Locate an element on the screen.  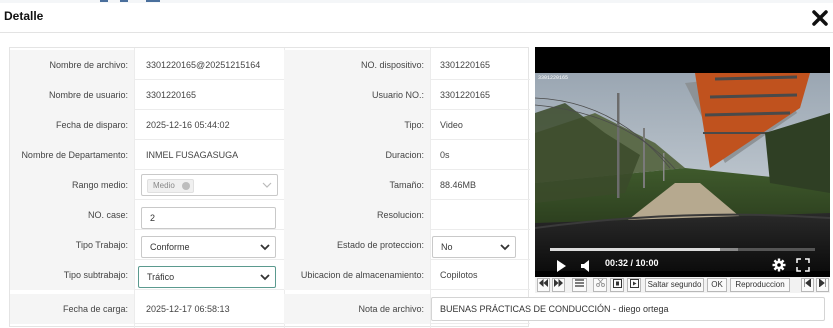
fullscreen-icon is located at coordinates (803, 267).